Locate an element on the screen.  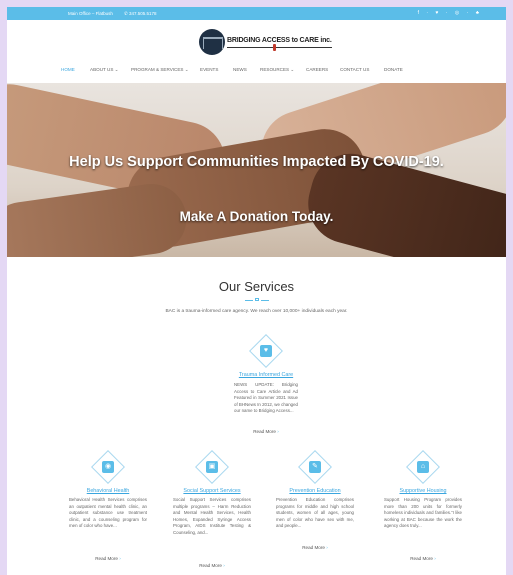
nav-contact-us: CONTACT US is located at coordinates (354, 69).